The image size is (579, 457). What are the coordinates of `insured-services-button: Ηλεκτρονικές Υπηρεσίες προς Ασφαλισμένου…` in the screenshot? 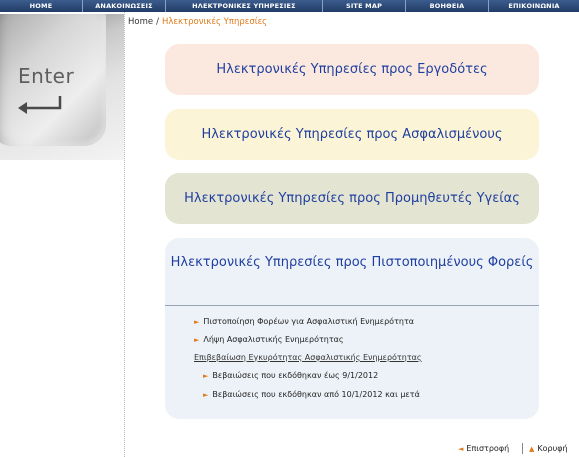 It's located at (352, 134).